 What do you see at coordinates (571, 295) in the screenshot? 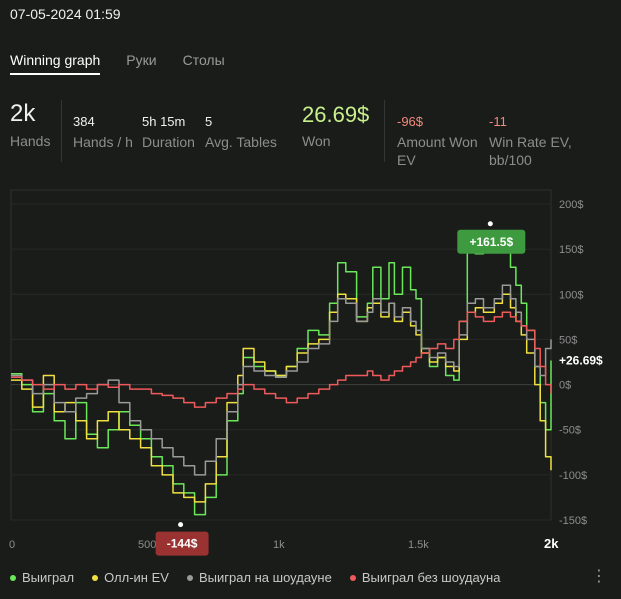
I see `y-tick-label: 100$` at bounding box center [571, 295].